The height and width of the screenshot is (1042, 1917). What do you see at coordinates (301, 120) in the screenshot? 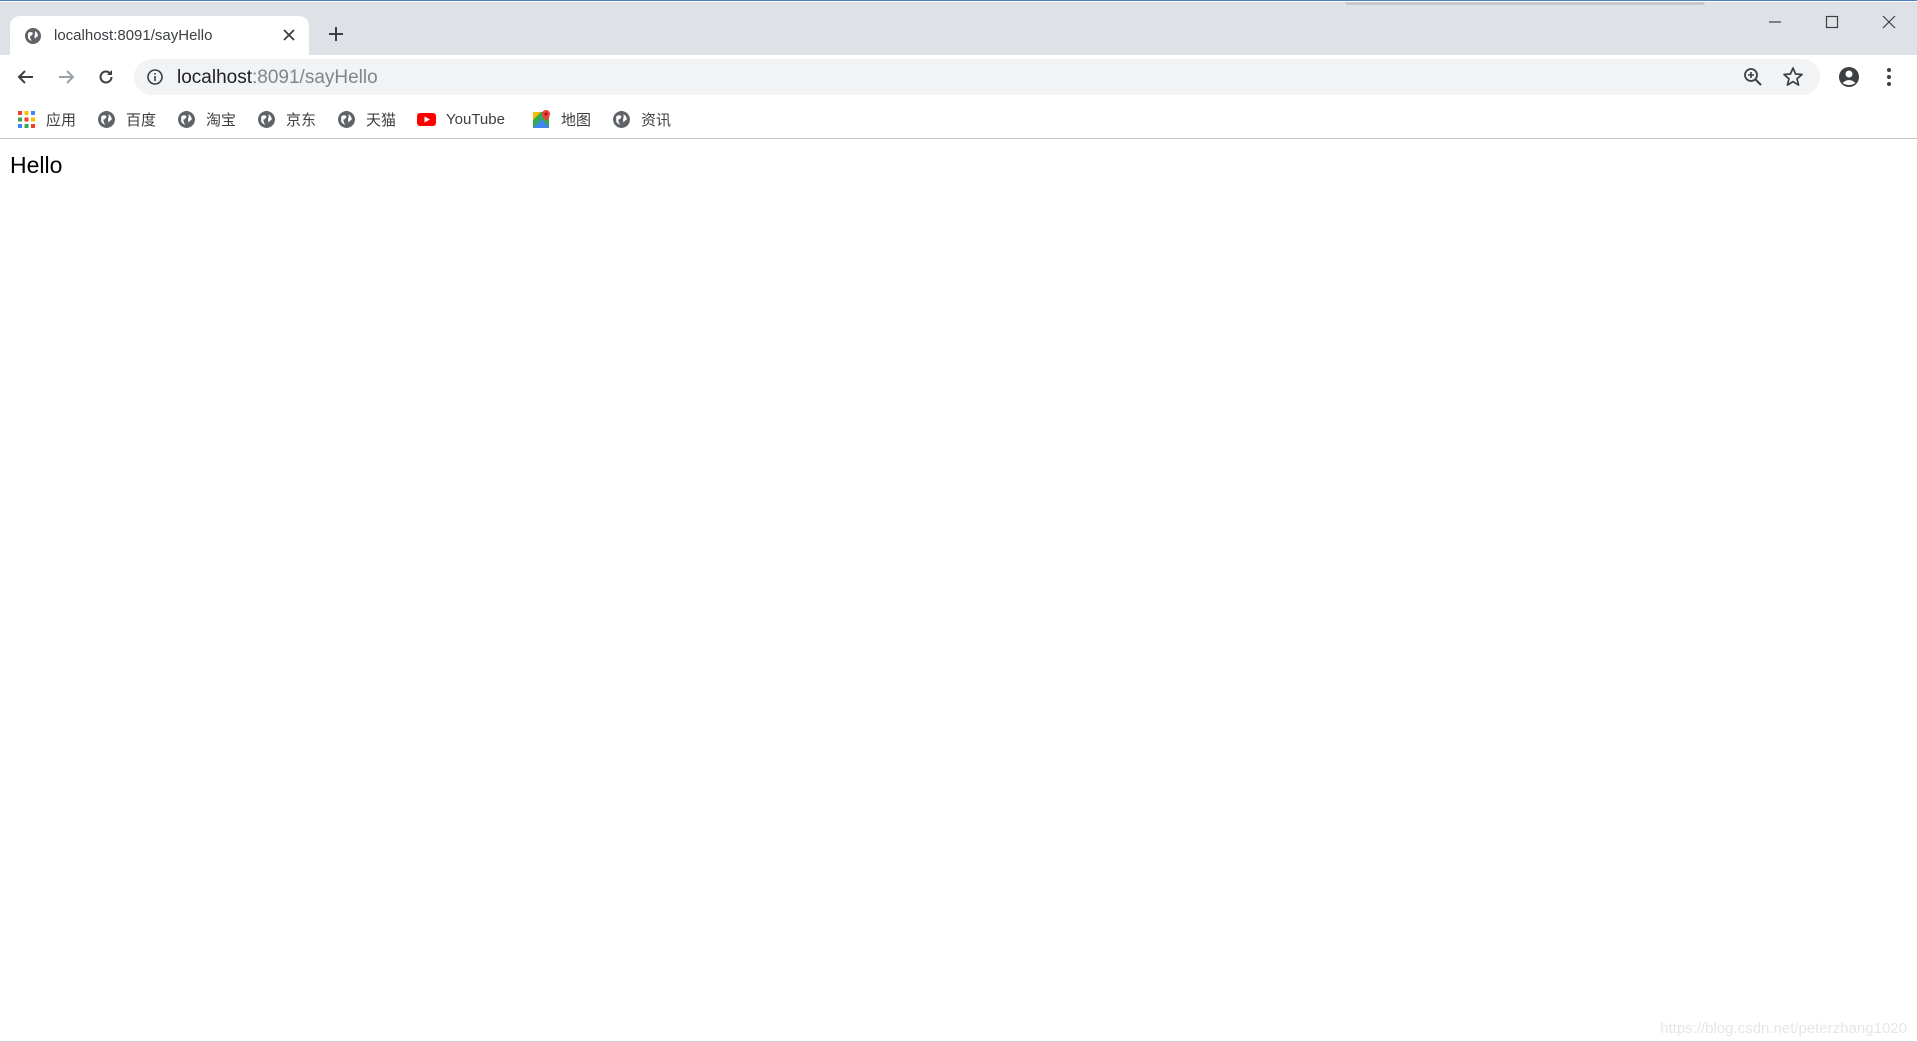
I see `bookmark-label: 京东` at bounding box center [301, 120].